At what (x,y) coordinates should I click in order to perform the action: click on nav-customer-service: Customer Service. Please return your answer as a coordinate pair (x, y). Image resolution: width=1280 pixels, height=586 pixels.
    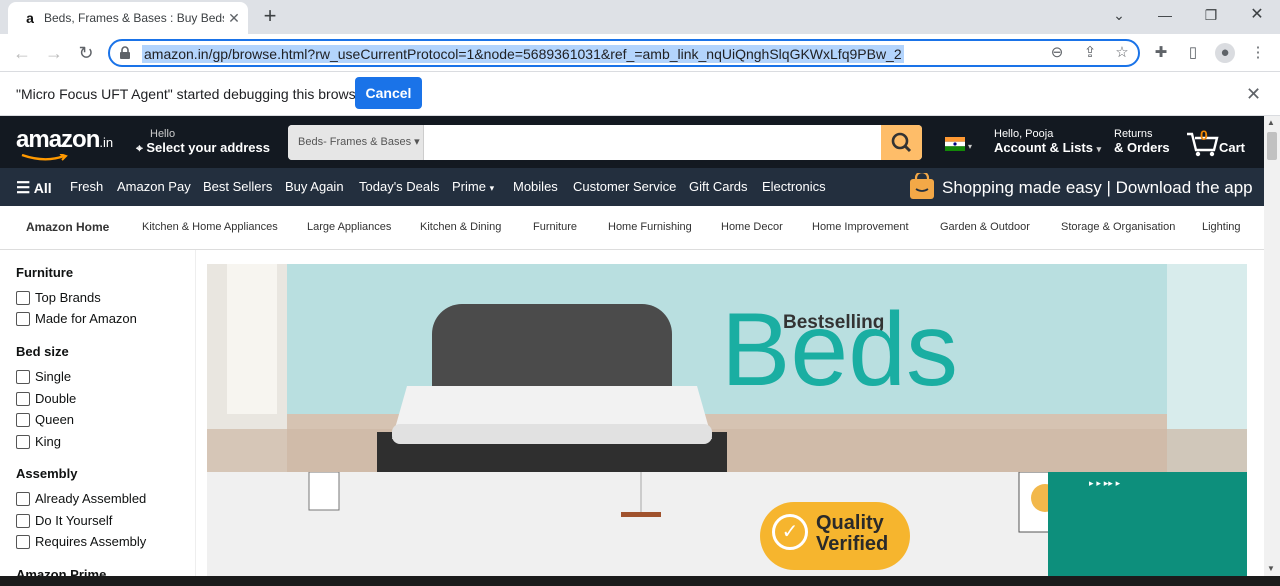
    Looking at the image, I should click on (624, 186).